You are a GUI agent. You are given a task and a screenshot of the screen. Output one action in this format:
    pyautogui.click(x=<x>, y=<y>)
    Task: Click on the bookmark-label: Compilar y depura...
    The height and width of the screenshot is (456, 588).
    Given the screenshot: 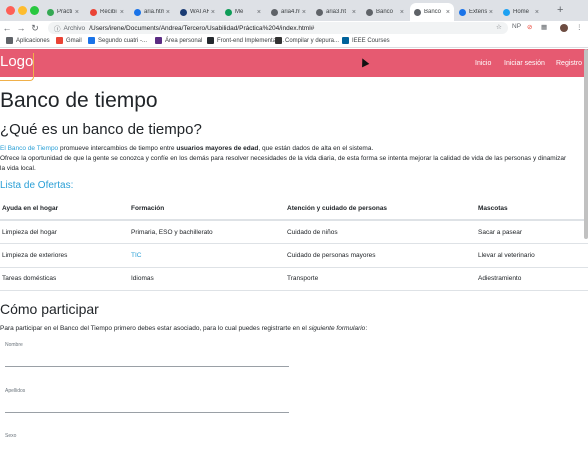 What is the action you would take?
    pyautogui.click(x=312, y=40)
    